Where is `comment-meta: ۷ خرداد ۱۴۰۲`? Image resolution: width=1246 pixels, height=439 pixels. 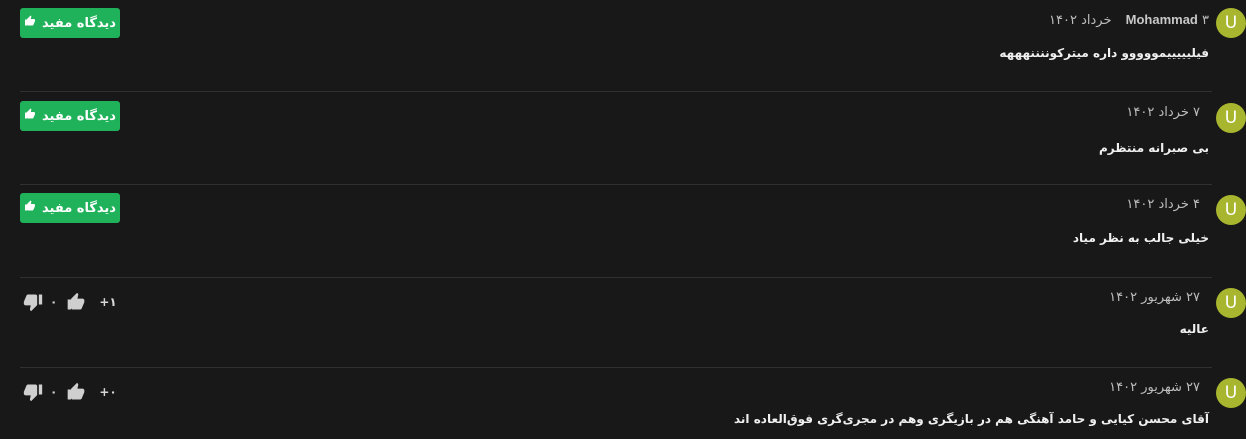 comment-meta: ۷ خرداد ۱۴۰۲ is located at coordinates (1163, 112).